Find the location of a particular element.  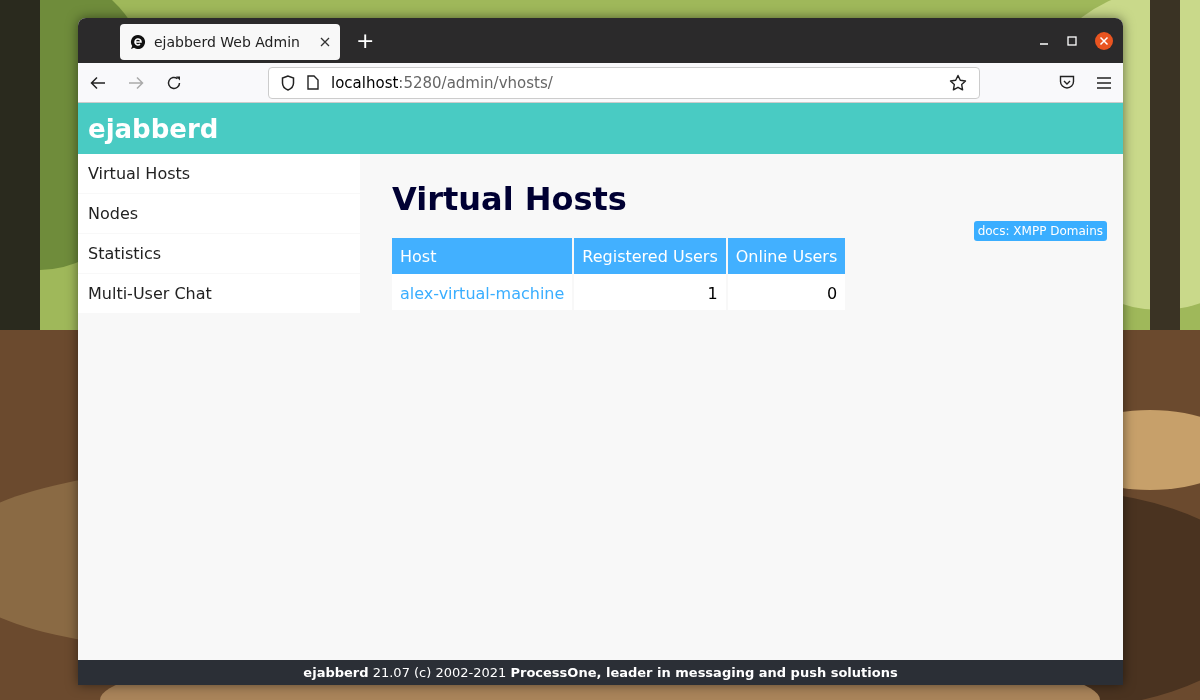

url-text: localhost:5280/admin/vhosts/ is located at coordinates (442, 82).